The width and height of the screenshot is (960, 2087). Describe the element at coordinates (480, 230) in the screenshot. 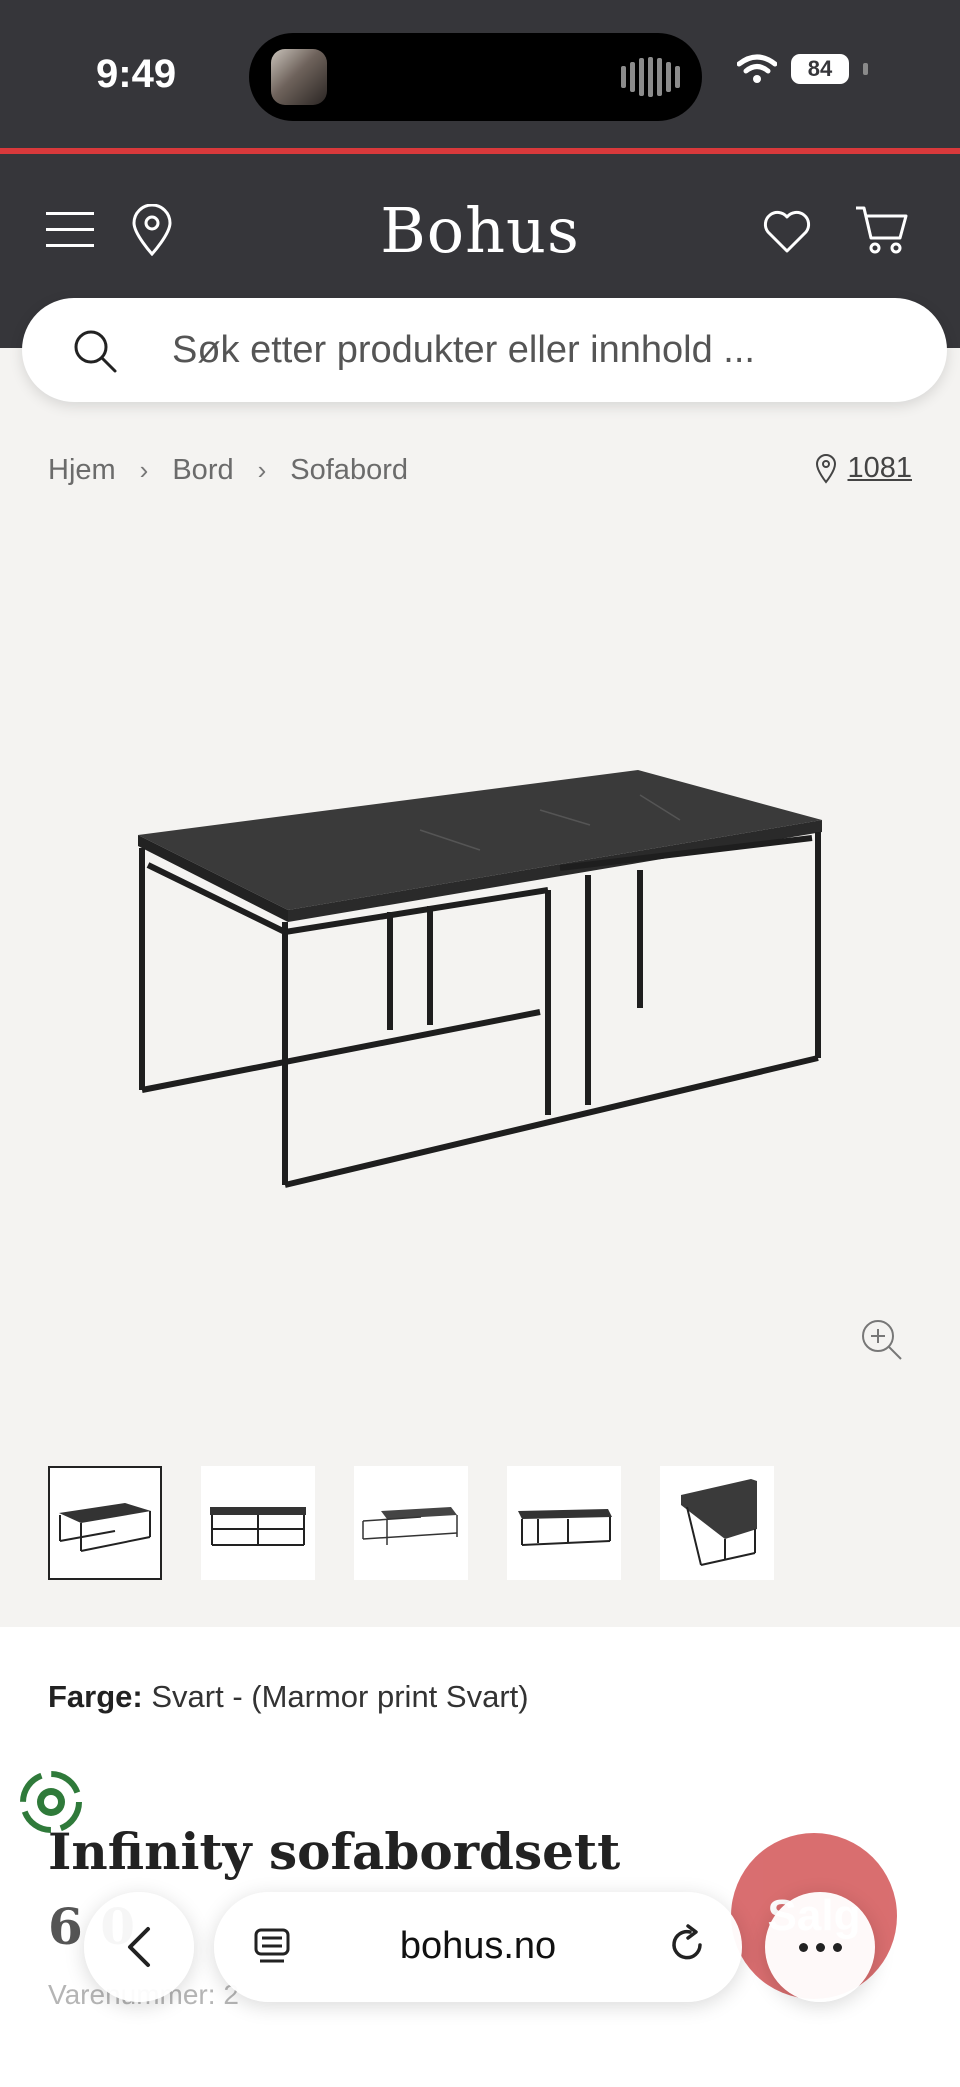

I see `site-logo: Bohus` at that location.